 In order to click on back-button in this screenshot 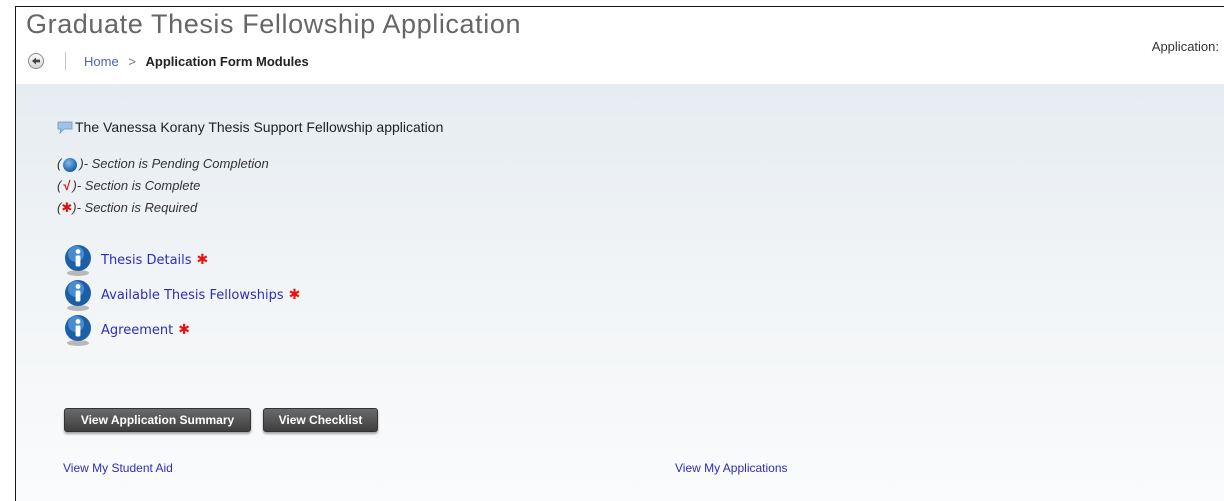, I will do `click(36, 61)`.